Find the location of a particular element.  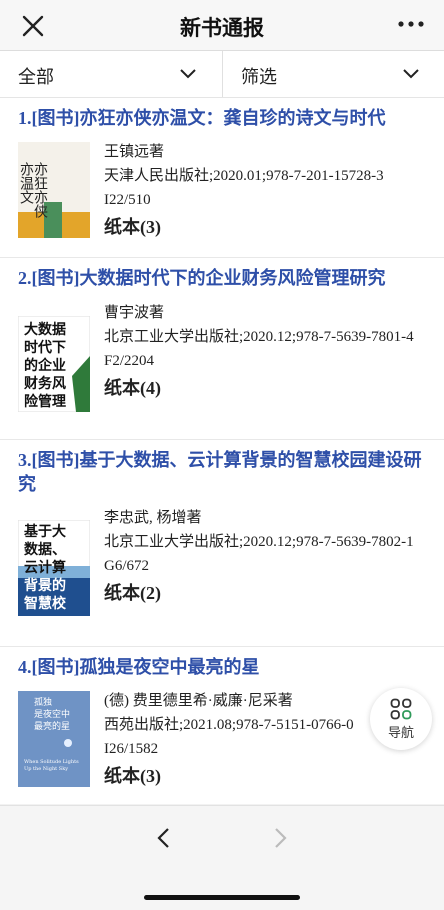

back-arrow-icon is located at coordinates (164, 838).